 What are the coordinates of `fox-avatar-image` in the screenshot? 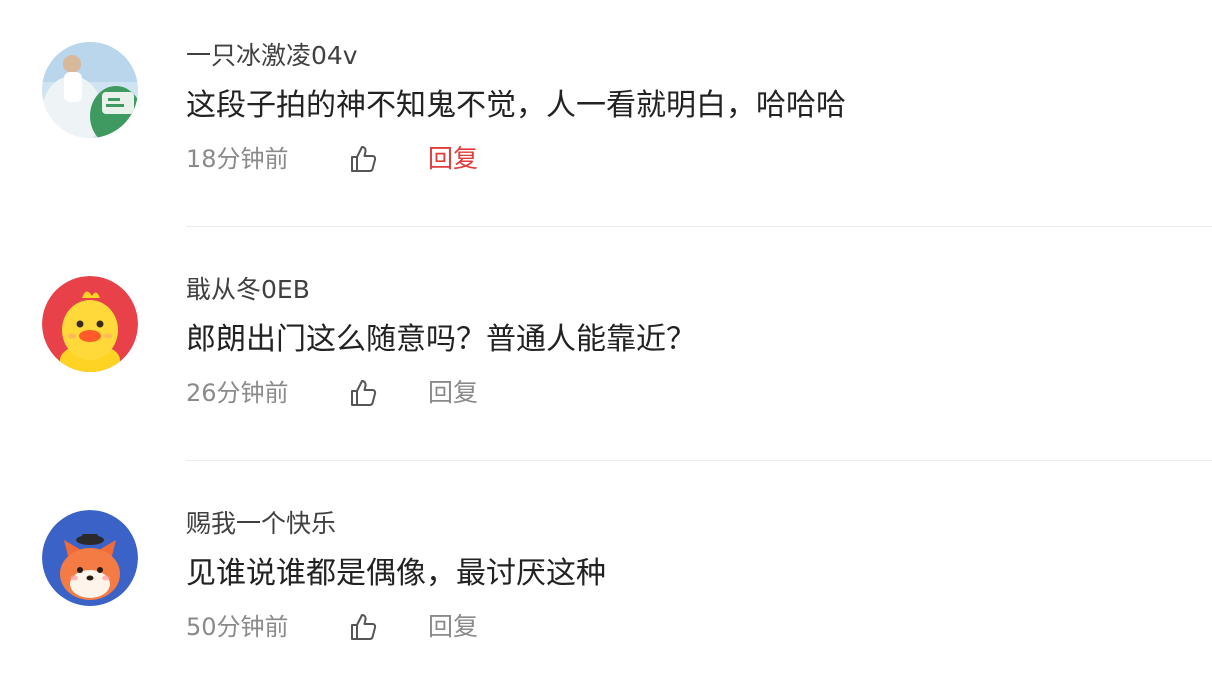 It's located at (90, 558).